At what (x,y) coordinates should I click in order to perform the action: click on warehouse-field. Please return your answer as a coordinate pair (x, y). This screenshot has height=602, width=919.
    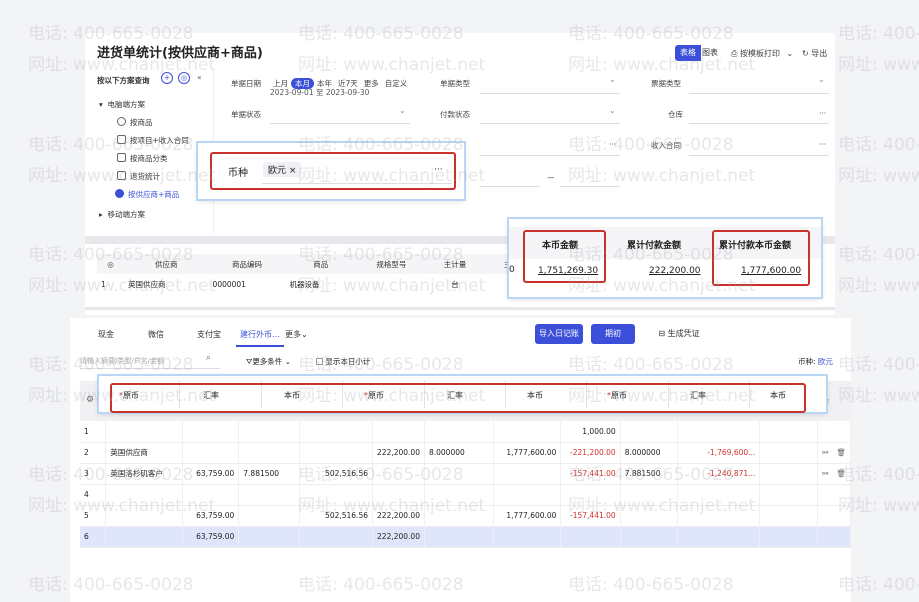
    Looking at the image, I should click on (759, 123).